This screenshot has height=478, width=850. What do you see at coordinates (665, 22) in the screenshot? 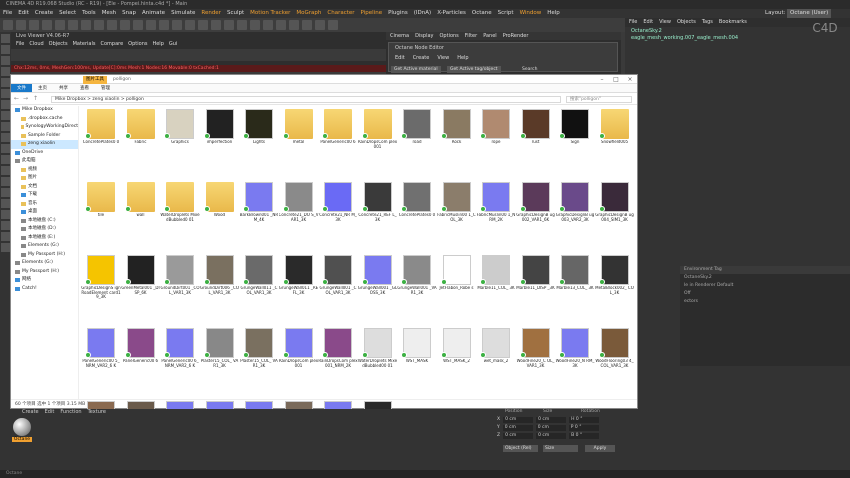
I see `object-menu-item: View` at bounding box center [665, 22].